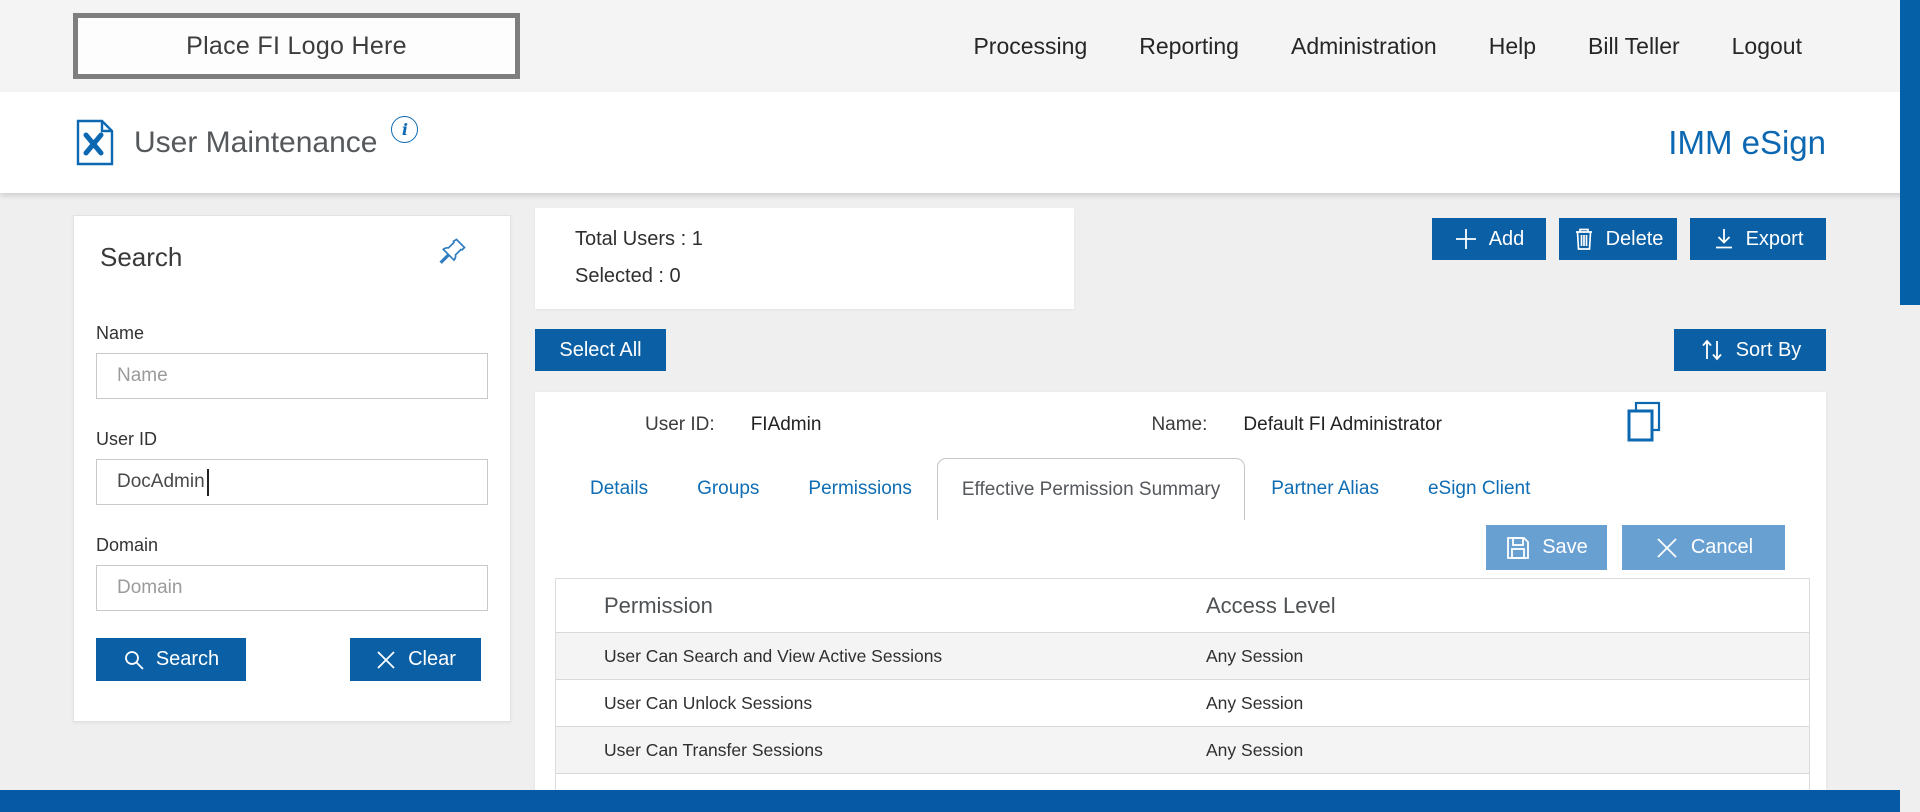 This screenshot has width=1920, height=812. What do you see at coordinates (161, 481) in the screenshot?
I see `user-id-value: DocAdmin` at bounding box center [161, 481].